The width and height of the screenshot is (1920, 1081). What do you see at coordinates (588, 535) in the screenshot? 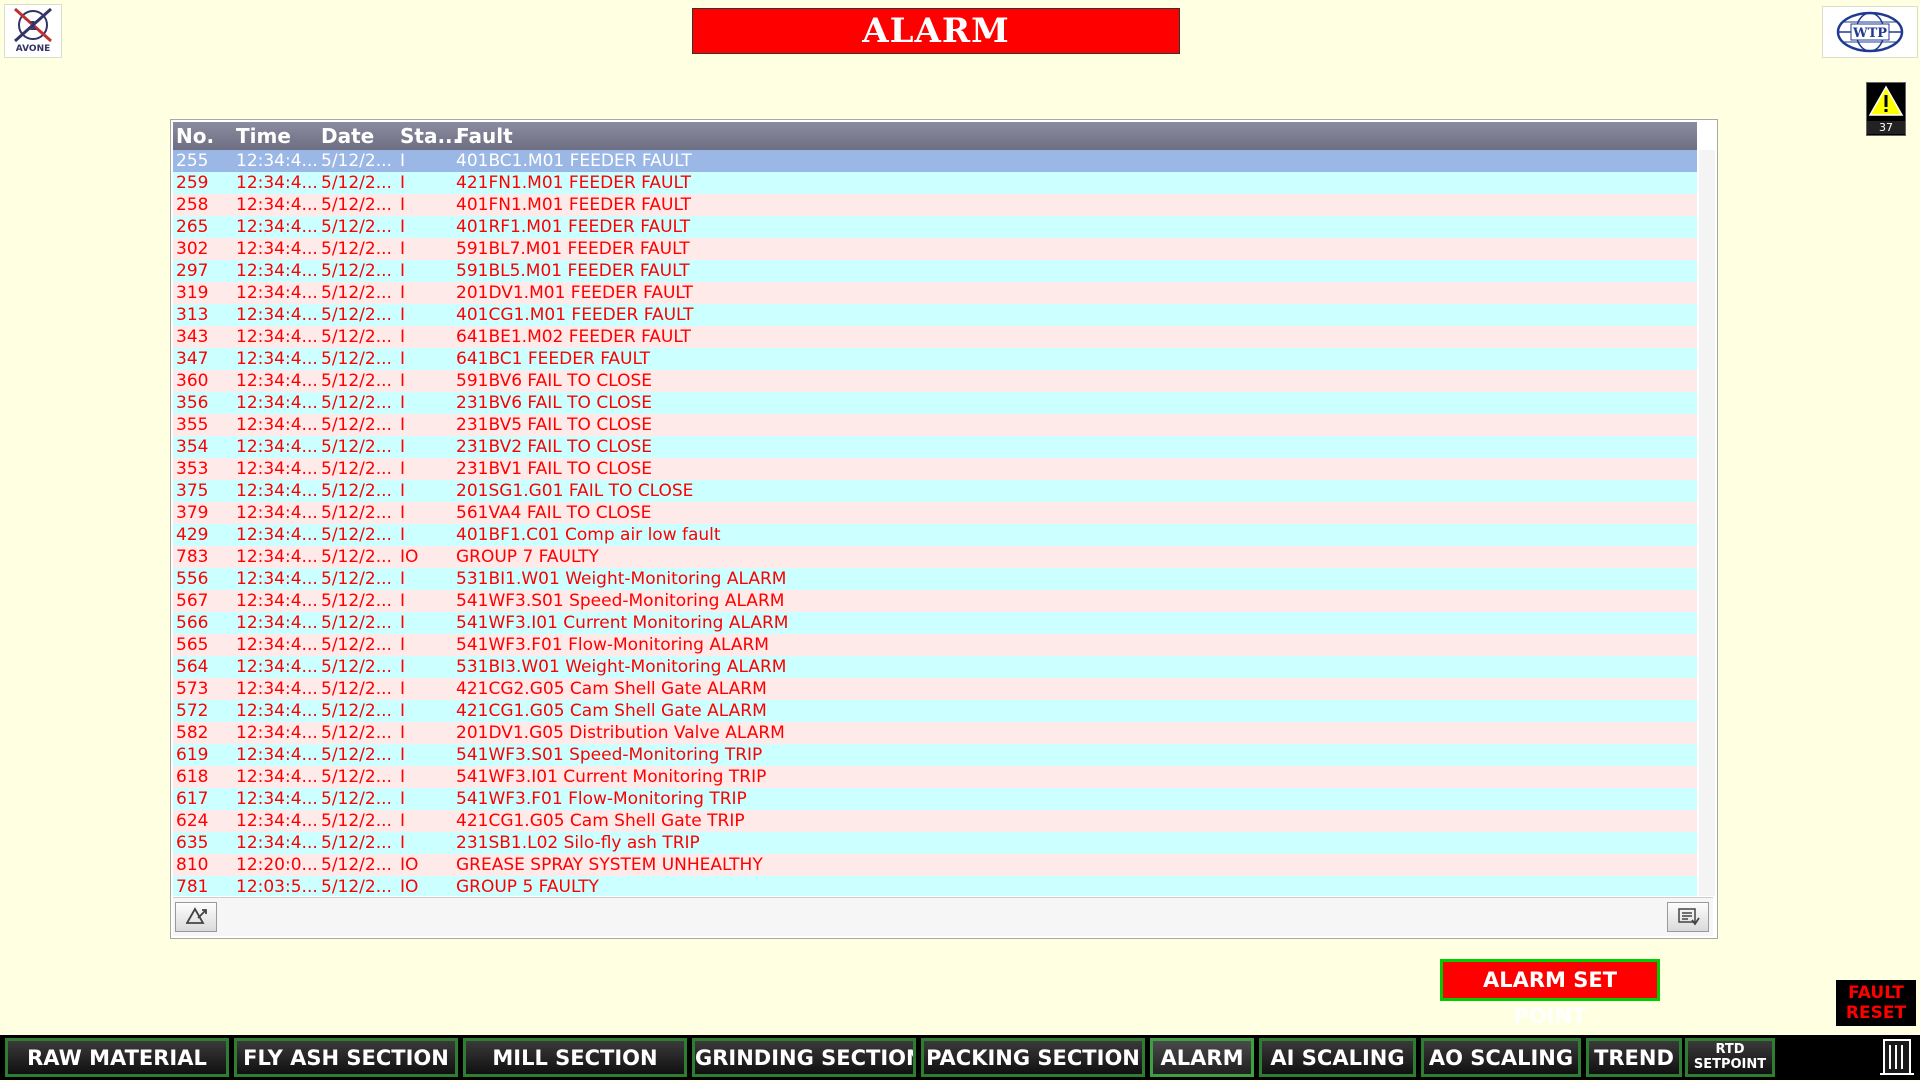
I see `alarm-fault: 401BF1.C01 Comp air low fault` at bounding box center [588, 535].